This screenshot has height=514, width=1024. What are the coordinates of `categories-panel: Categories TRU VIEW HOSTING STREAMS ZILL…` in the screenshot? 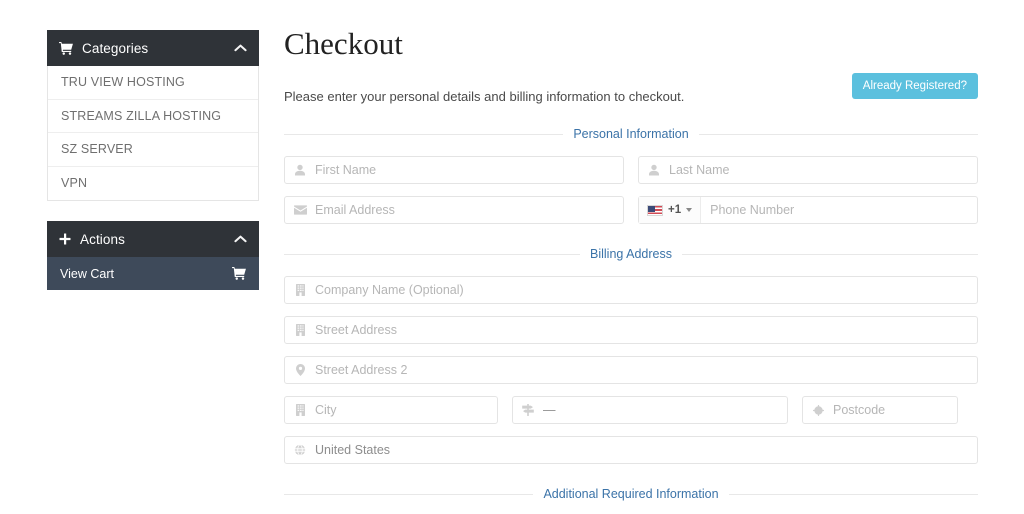 It's located at (153, 115).